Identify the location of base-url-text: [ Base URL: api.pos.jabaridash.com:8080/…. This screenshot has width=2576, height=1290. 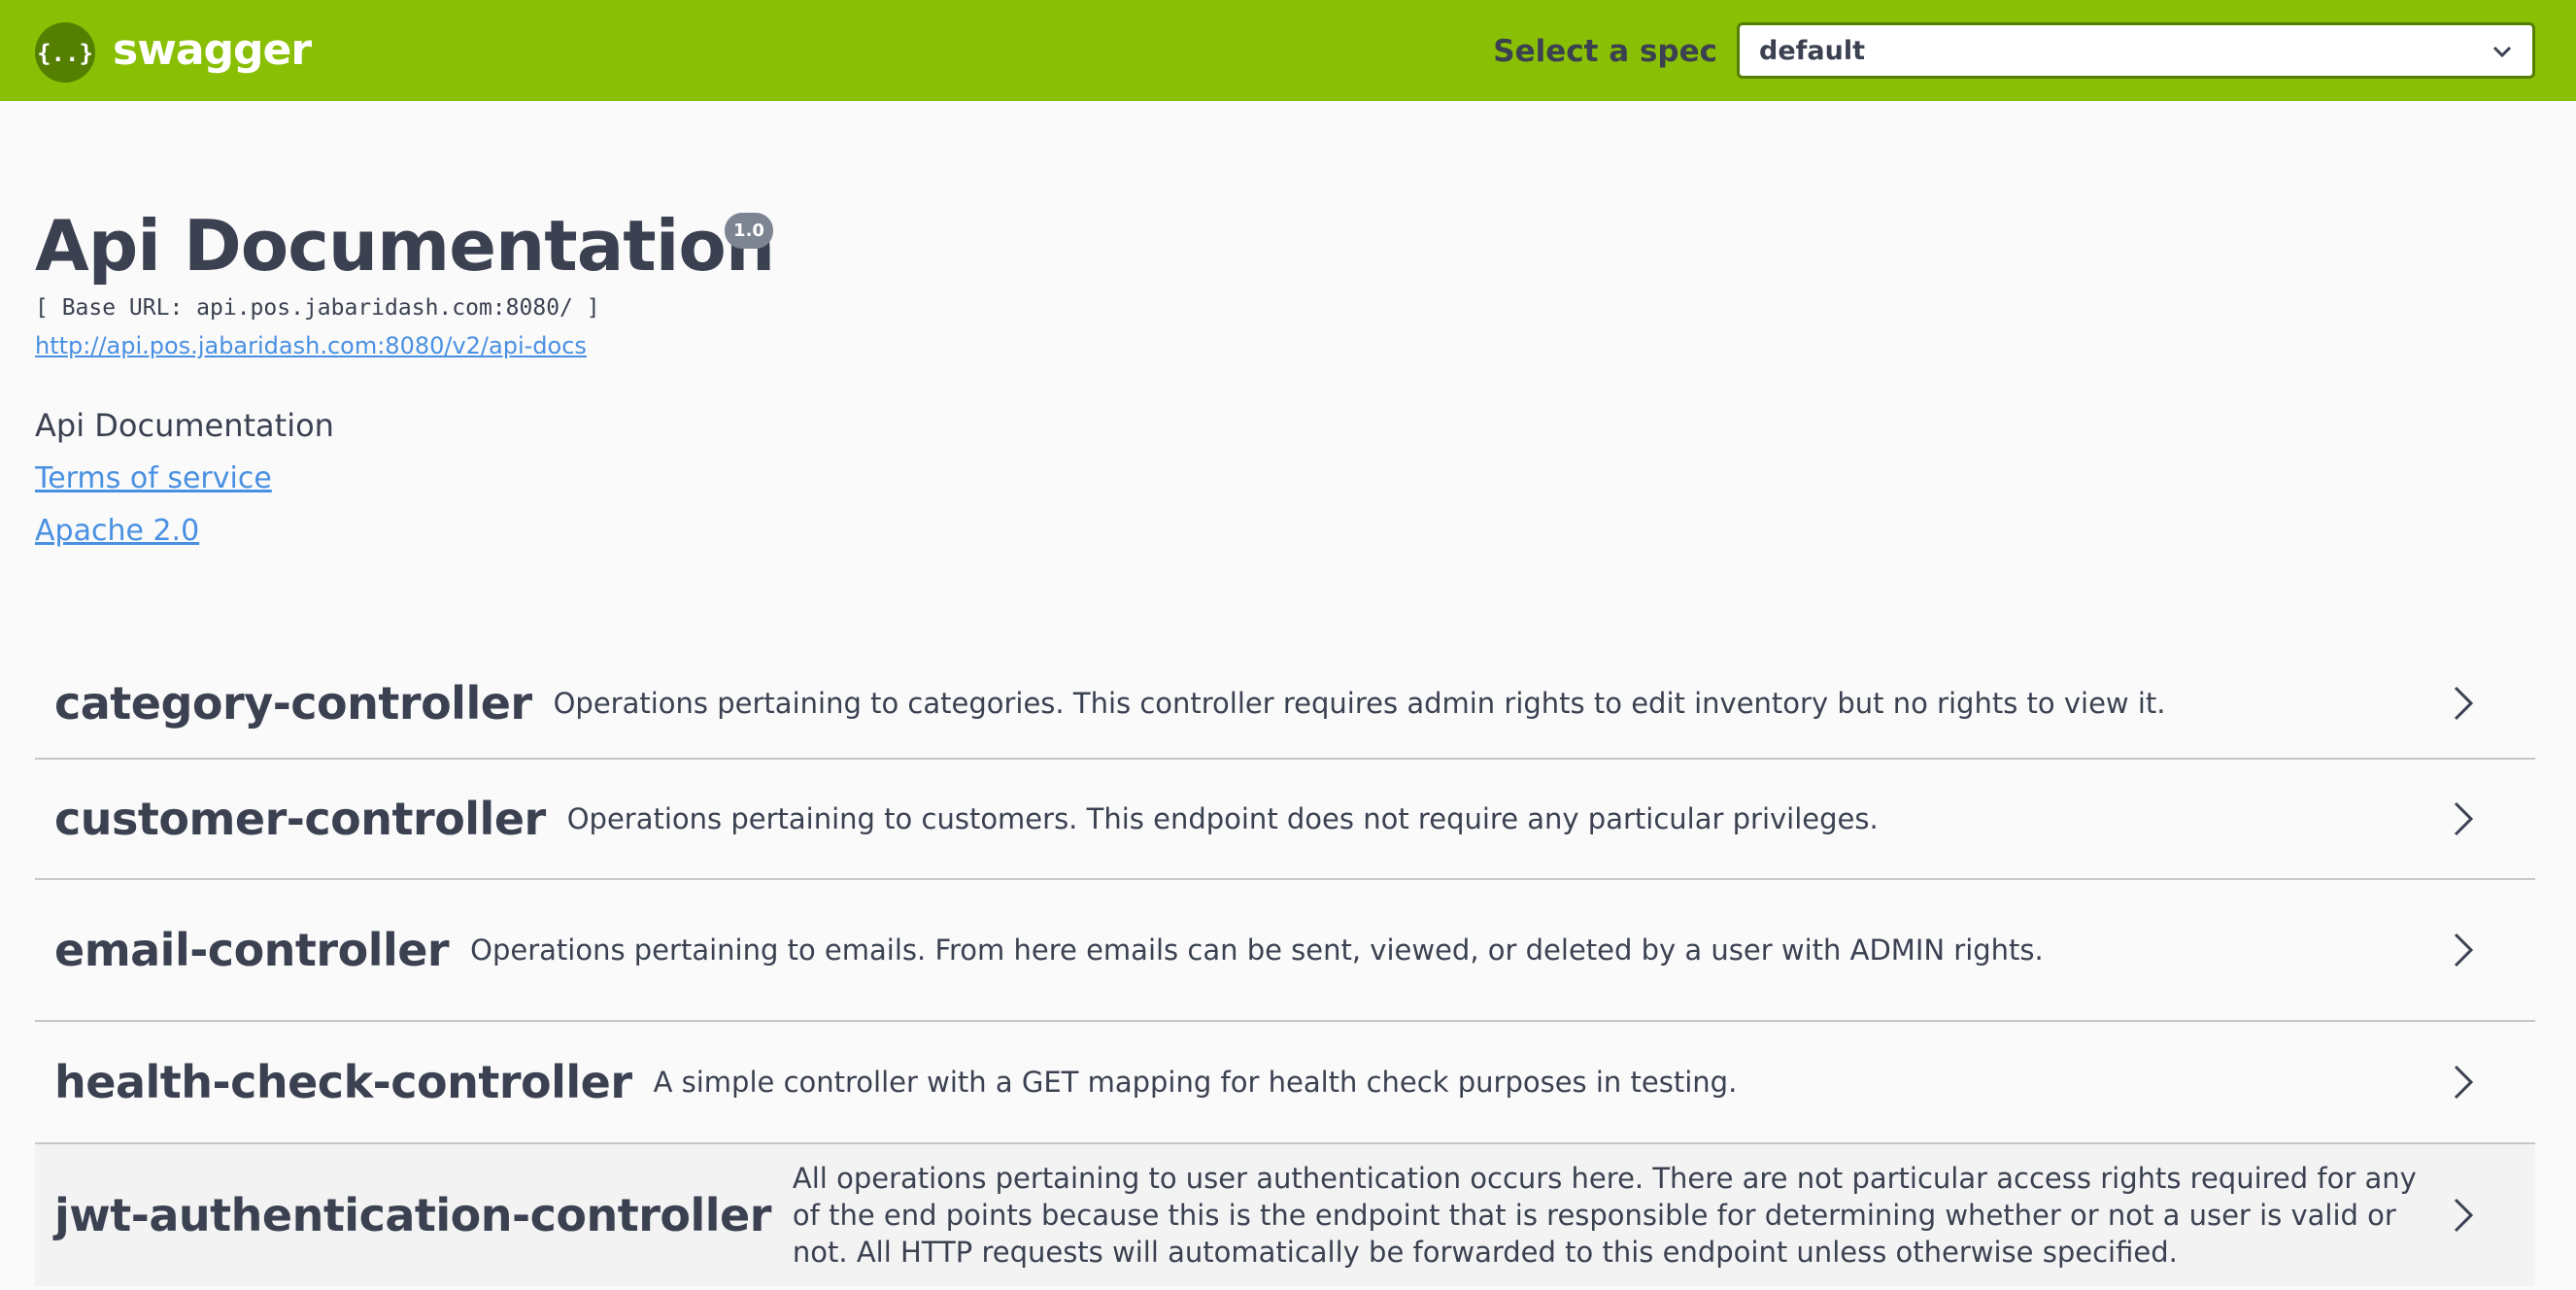
(317, 308).